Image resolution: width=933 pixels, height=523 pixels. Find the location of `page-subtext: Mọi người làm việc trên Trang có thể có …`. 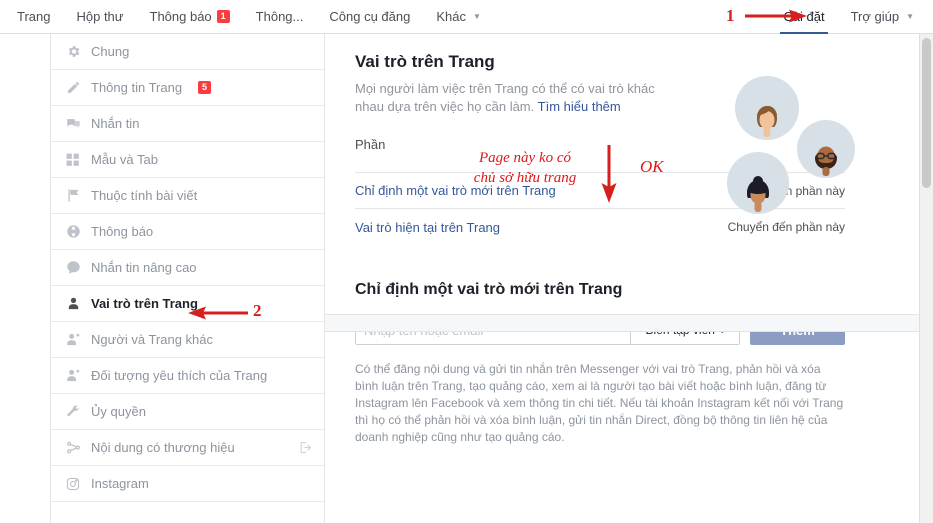

page-subtext: Mọi người làm việc trên Trang có thể có … is located at coordinates (505, 98).